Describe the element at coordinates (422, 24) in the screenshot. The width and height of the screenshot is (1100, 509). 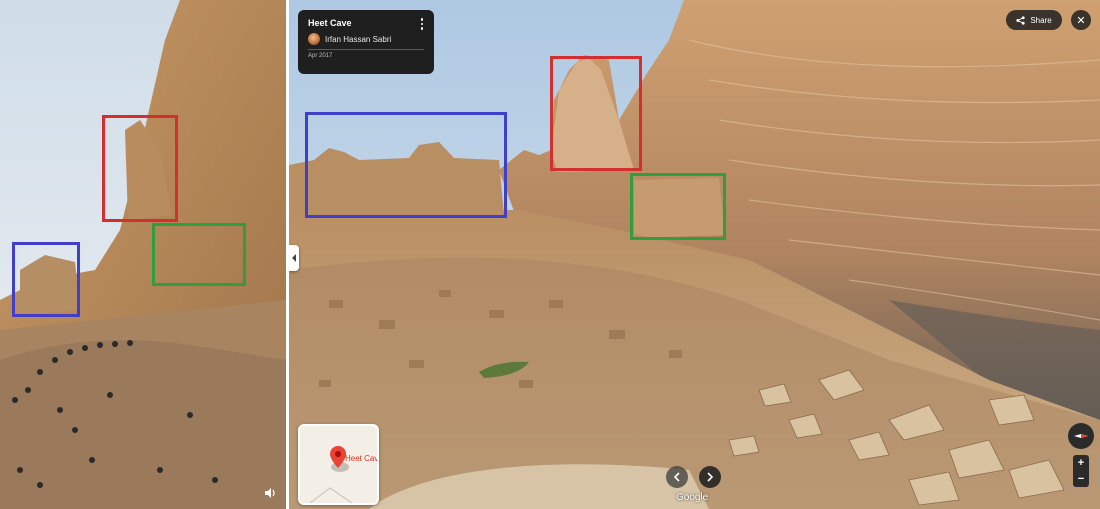
I see `more-options-button` at that location.